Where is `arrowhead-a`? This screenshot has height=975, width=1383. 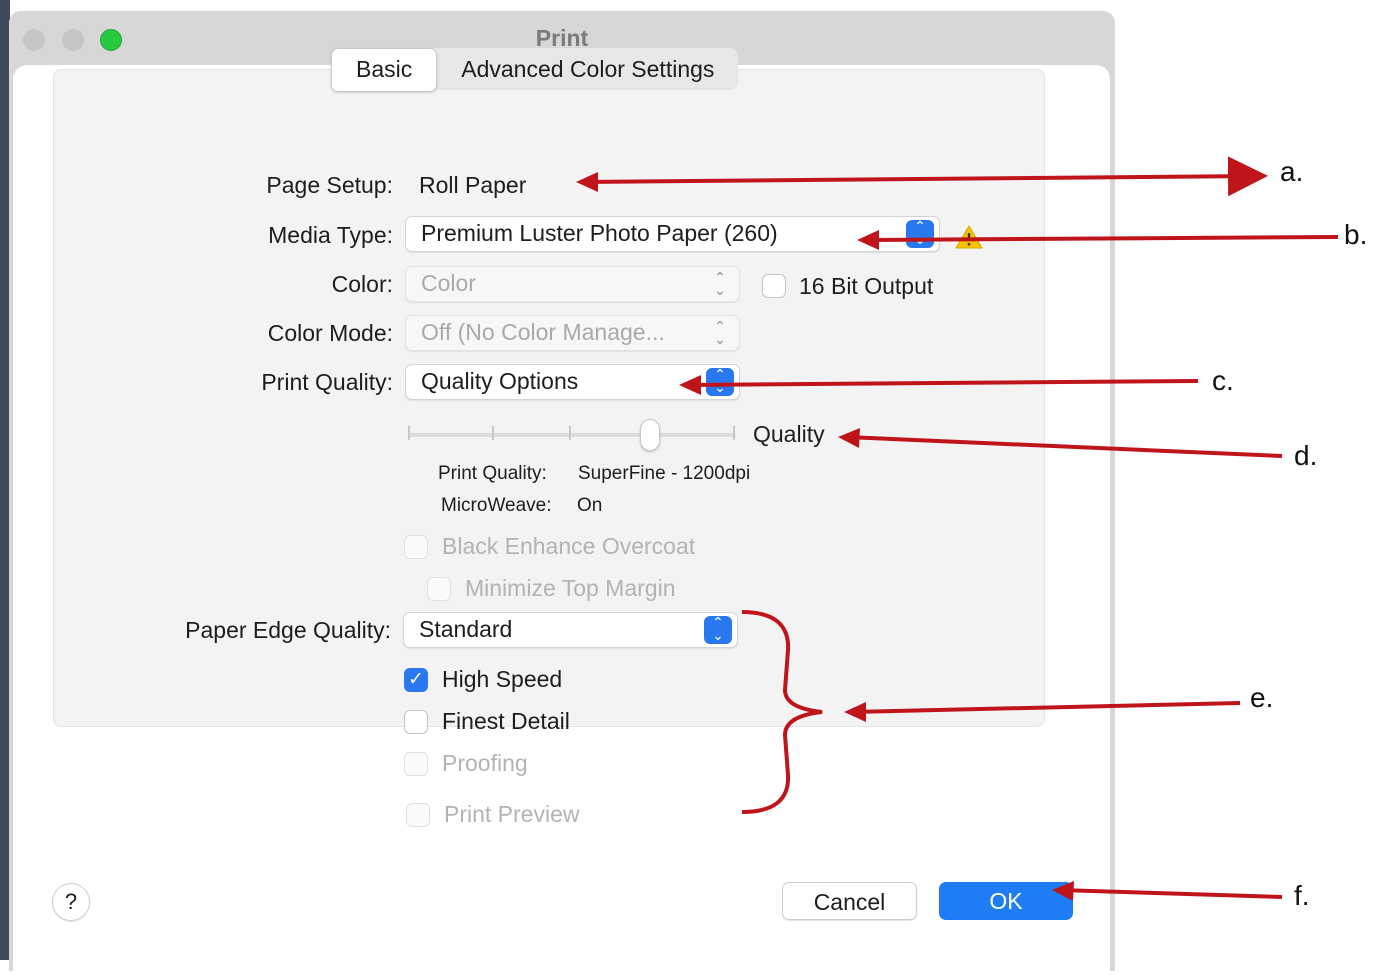
arrowhead-a is located at coordinates (587, 182).